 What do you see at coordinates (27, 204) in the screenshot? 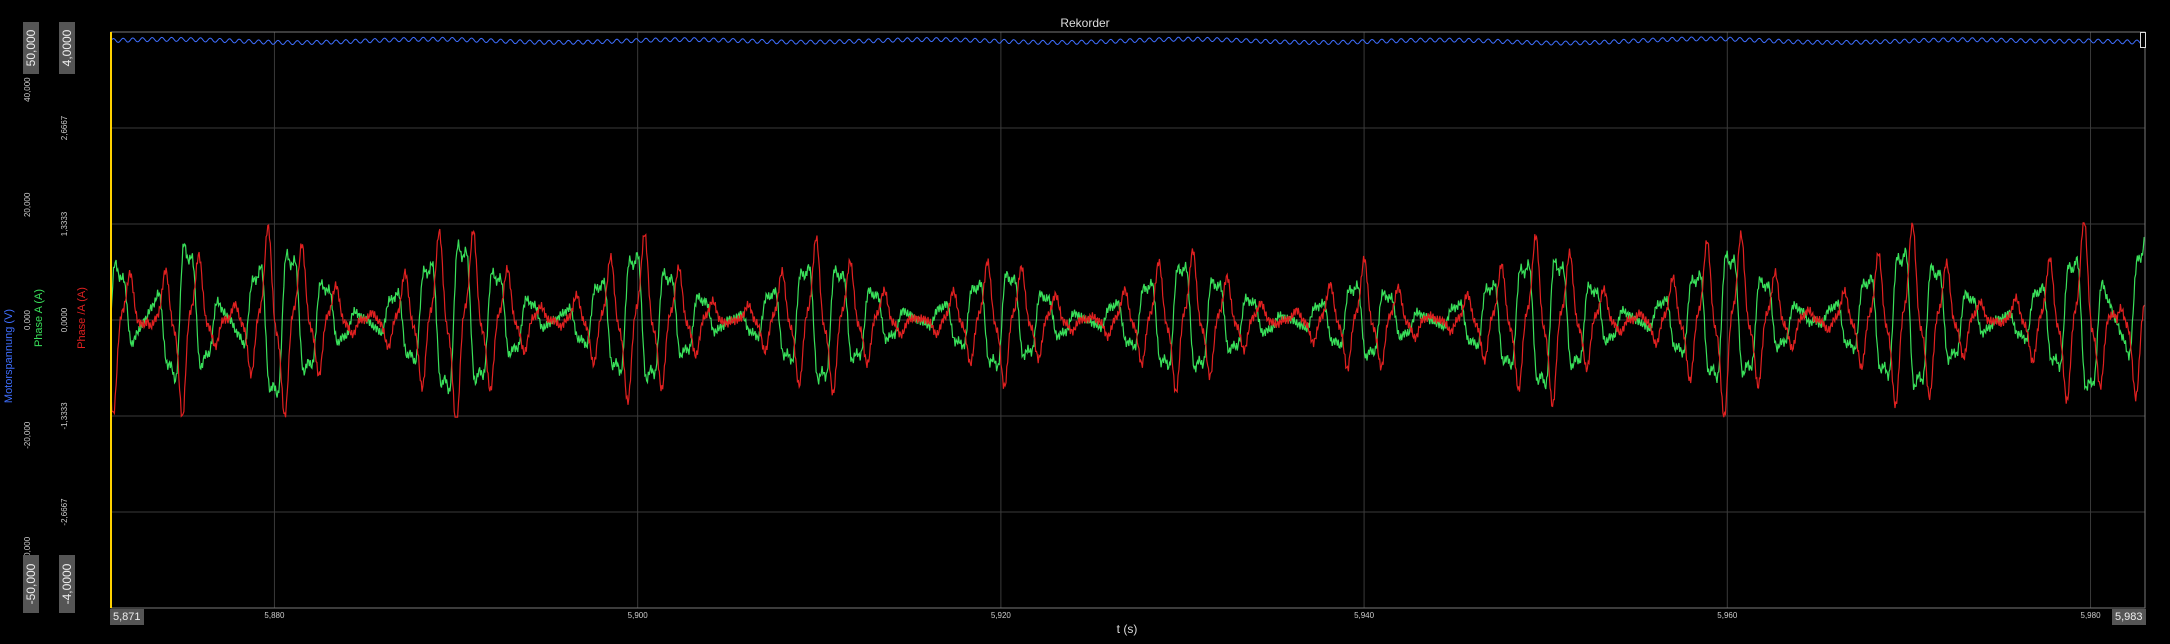
I see `y-tick-label-motorspannung: 20,000` at bounding box center [27, 204].